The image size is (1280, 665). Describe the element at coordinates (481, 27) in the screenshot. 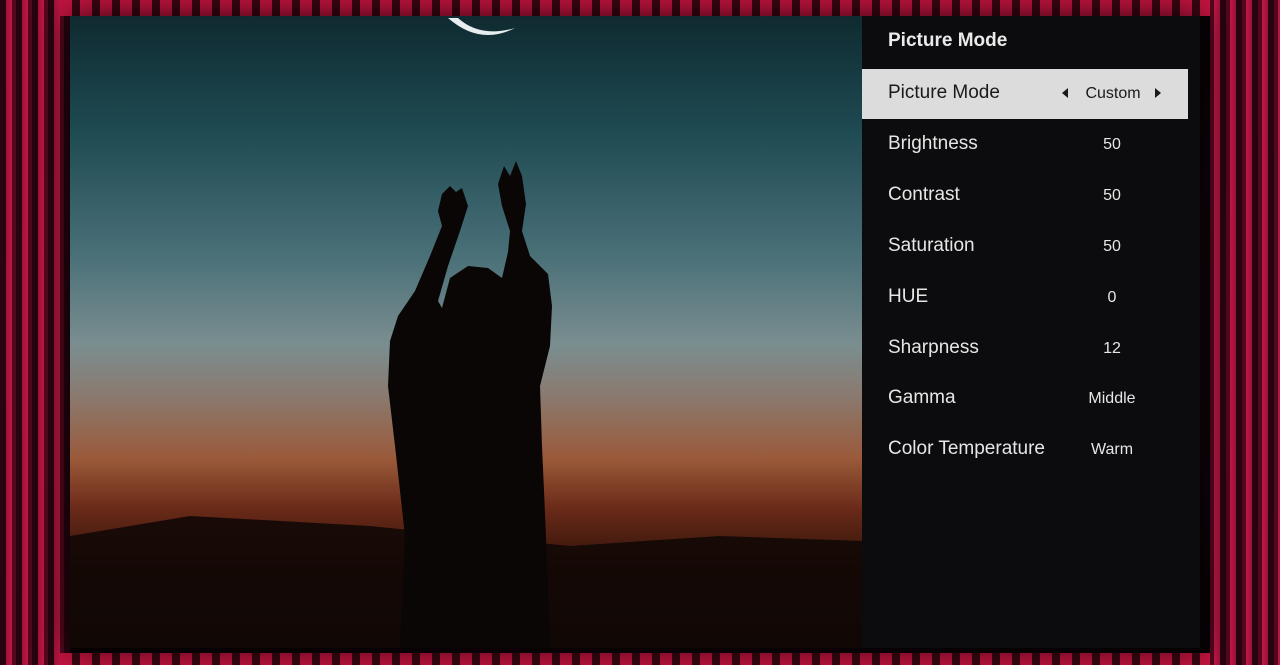

I see `moon-icon` at that location.